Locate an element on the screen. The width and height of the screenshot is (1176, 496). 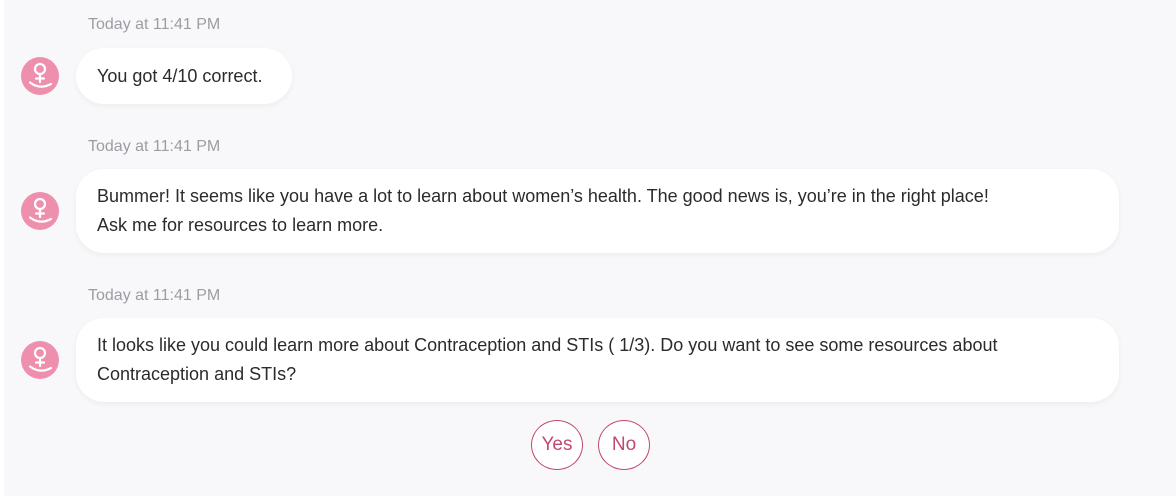
message-bubble: You got 4/10 correct. is located at coordinates (184, 76).